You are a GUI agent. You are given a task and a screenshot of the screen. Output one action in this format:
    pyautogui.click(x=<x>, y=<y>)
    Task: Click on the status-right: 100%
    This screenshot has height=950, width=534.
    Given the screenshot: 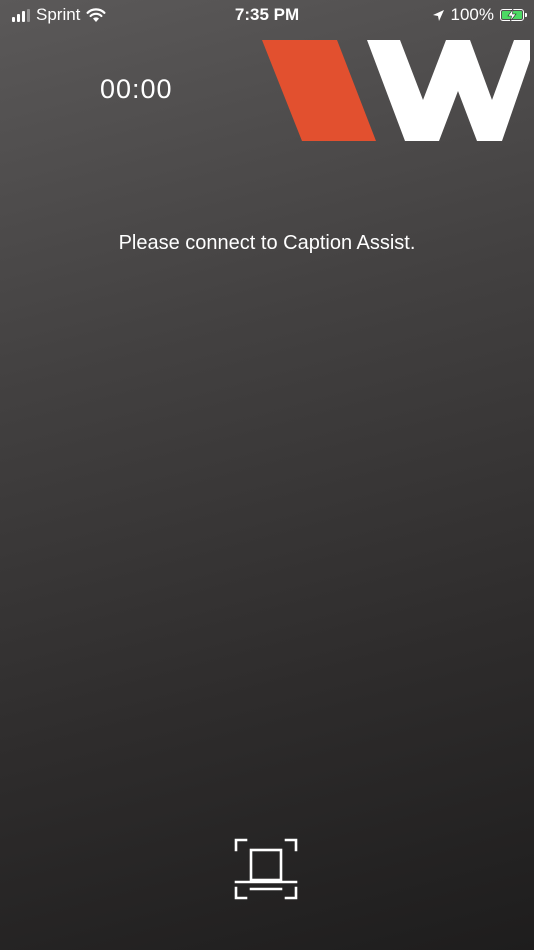 What is the action you would take?
    pyautogui.click(x=479, y=15)
    